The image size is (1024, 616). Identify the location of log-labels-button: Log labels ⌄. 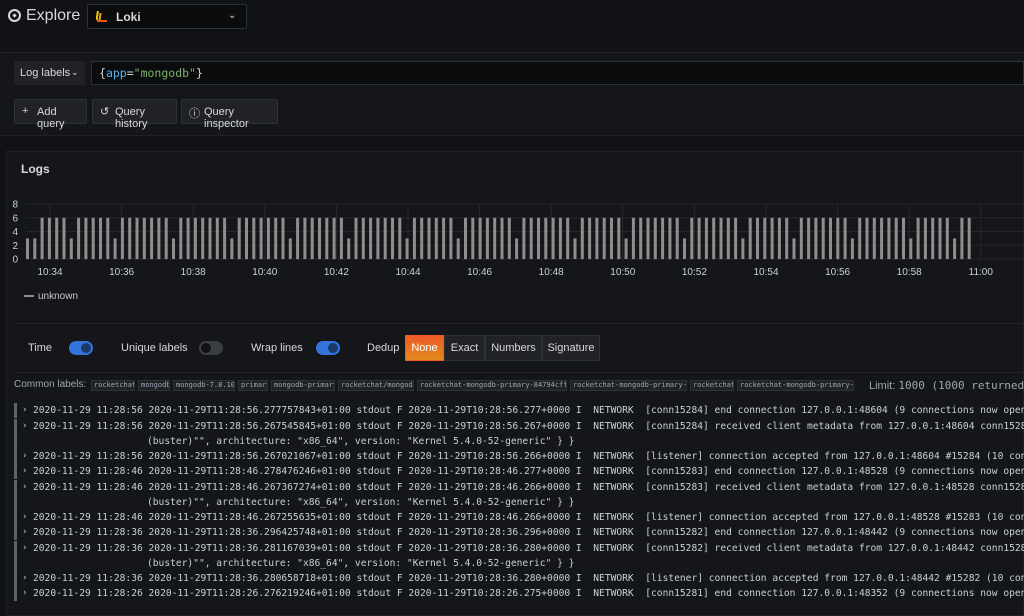
(49, 73).